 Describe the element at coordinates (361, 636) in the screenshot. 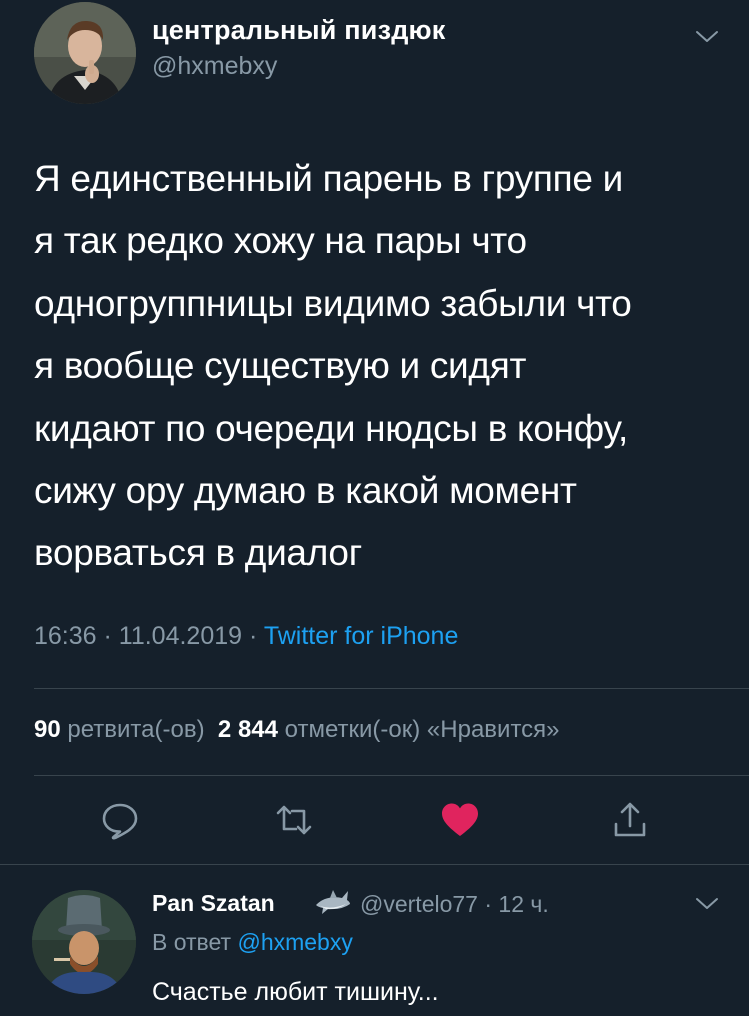

I see `tweet-source-link: Twitter for iPhone` at that location.